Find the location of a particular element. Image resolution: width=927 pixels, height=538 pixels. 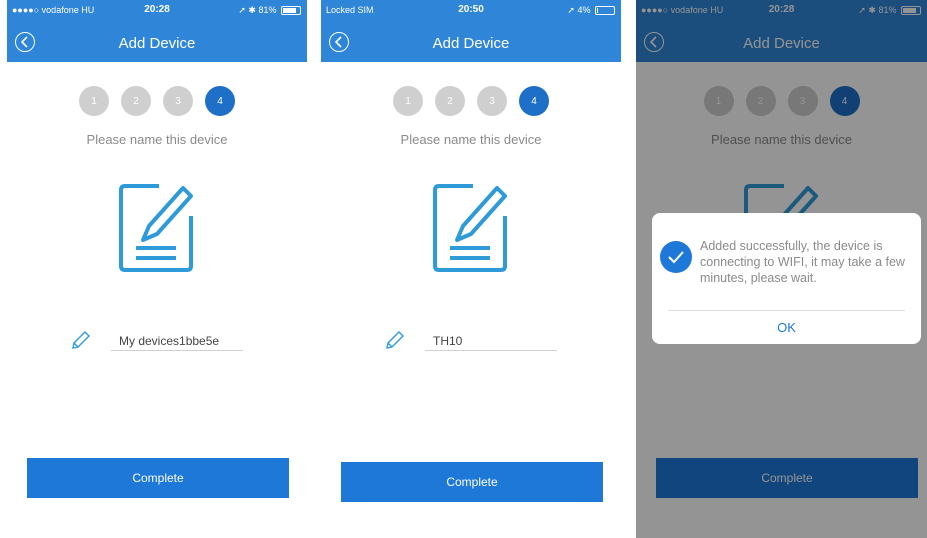

device-name-field: My devices1bbe5e is located at coordinates (159, 341).